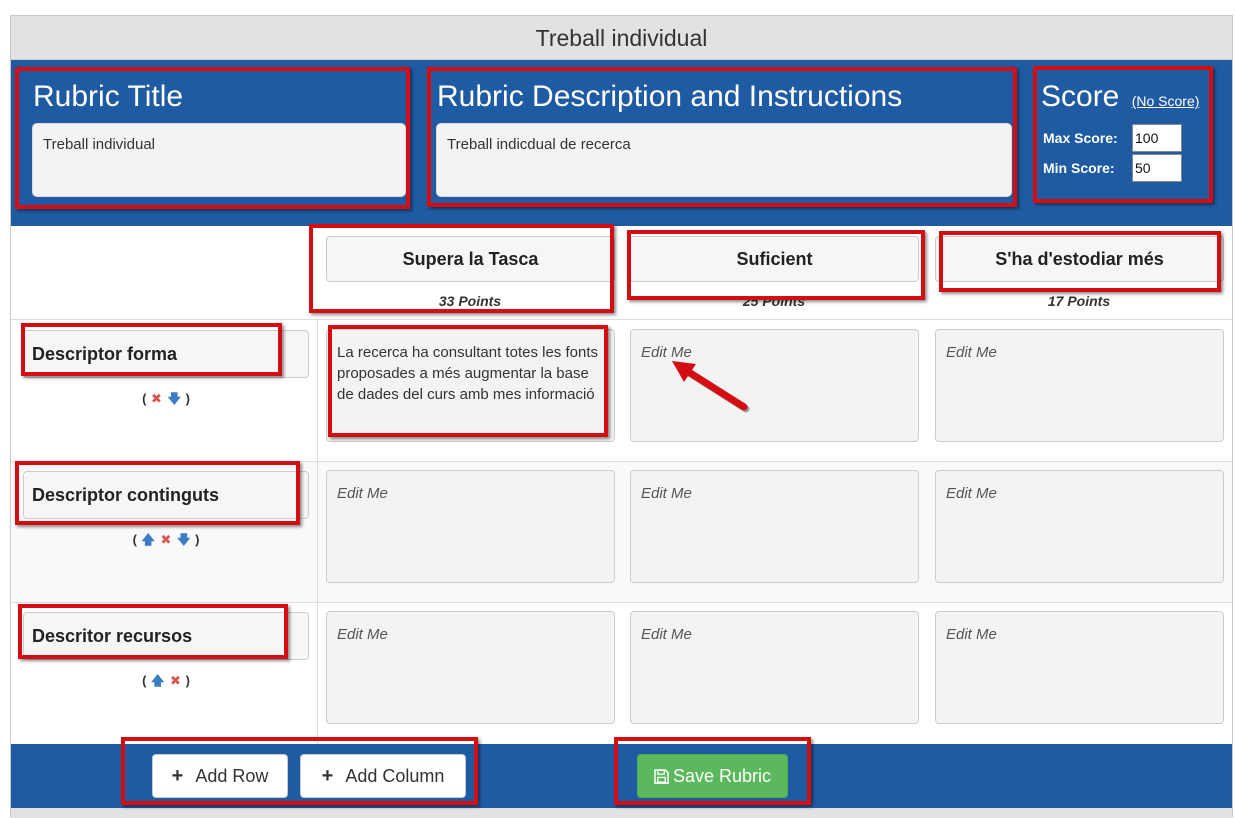  I want to click on cell-2-1: Edit Me, so click(470, 526).